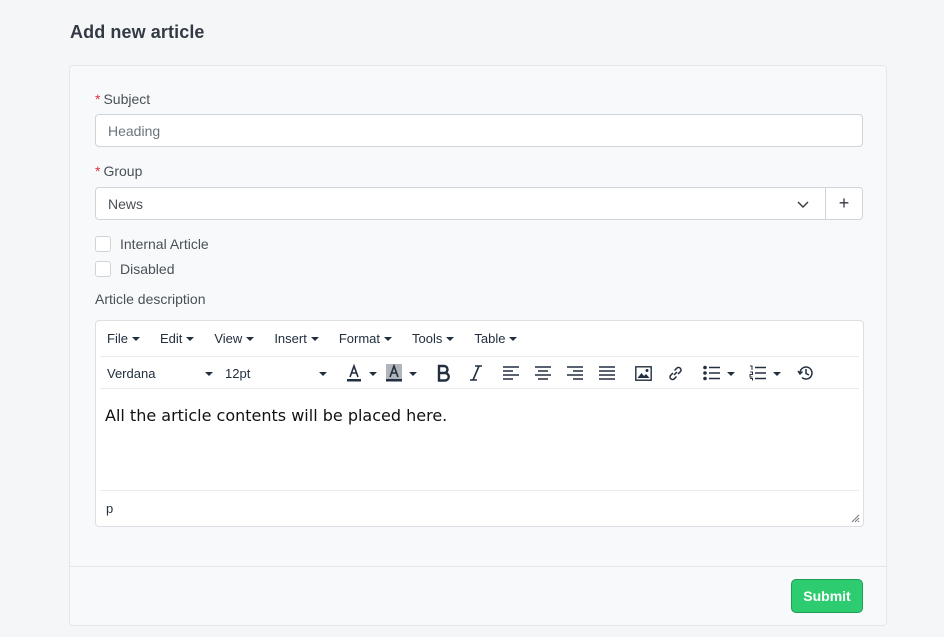  Describe the element at coordinates (160, 373) in the screenshot. I see `font-family-select: Verdana` at that location.